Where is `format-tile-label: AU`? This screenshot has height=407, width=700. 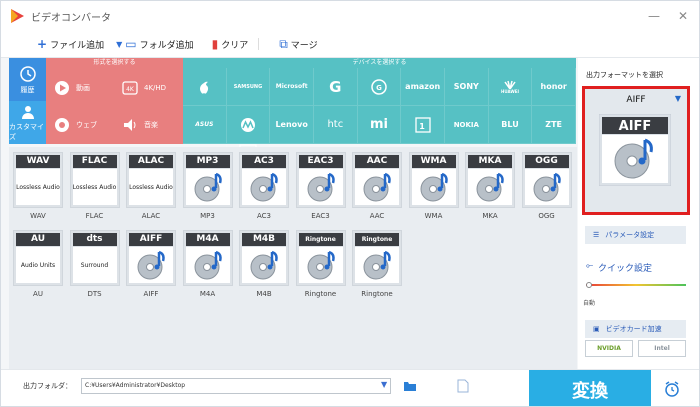 format-tile-label: AU is located at coordinates (38, 294).